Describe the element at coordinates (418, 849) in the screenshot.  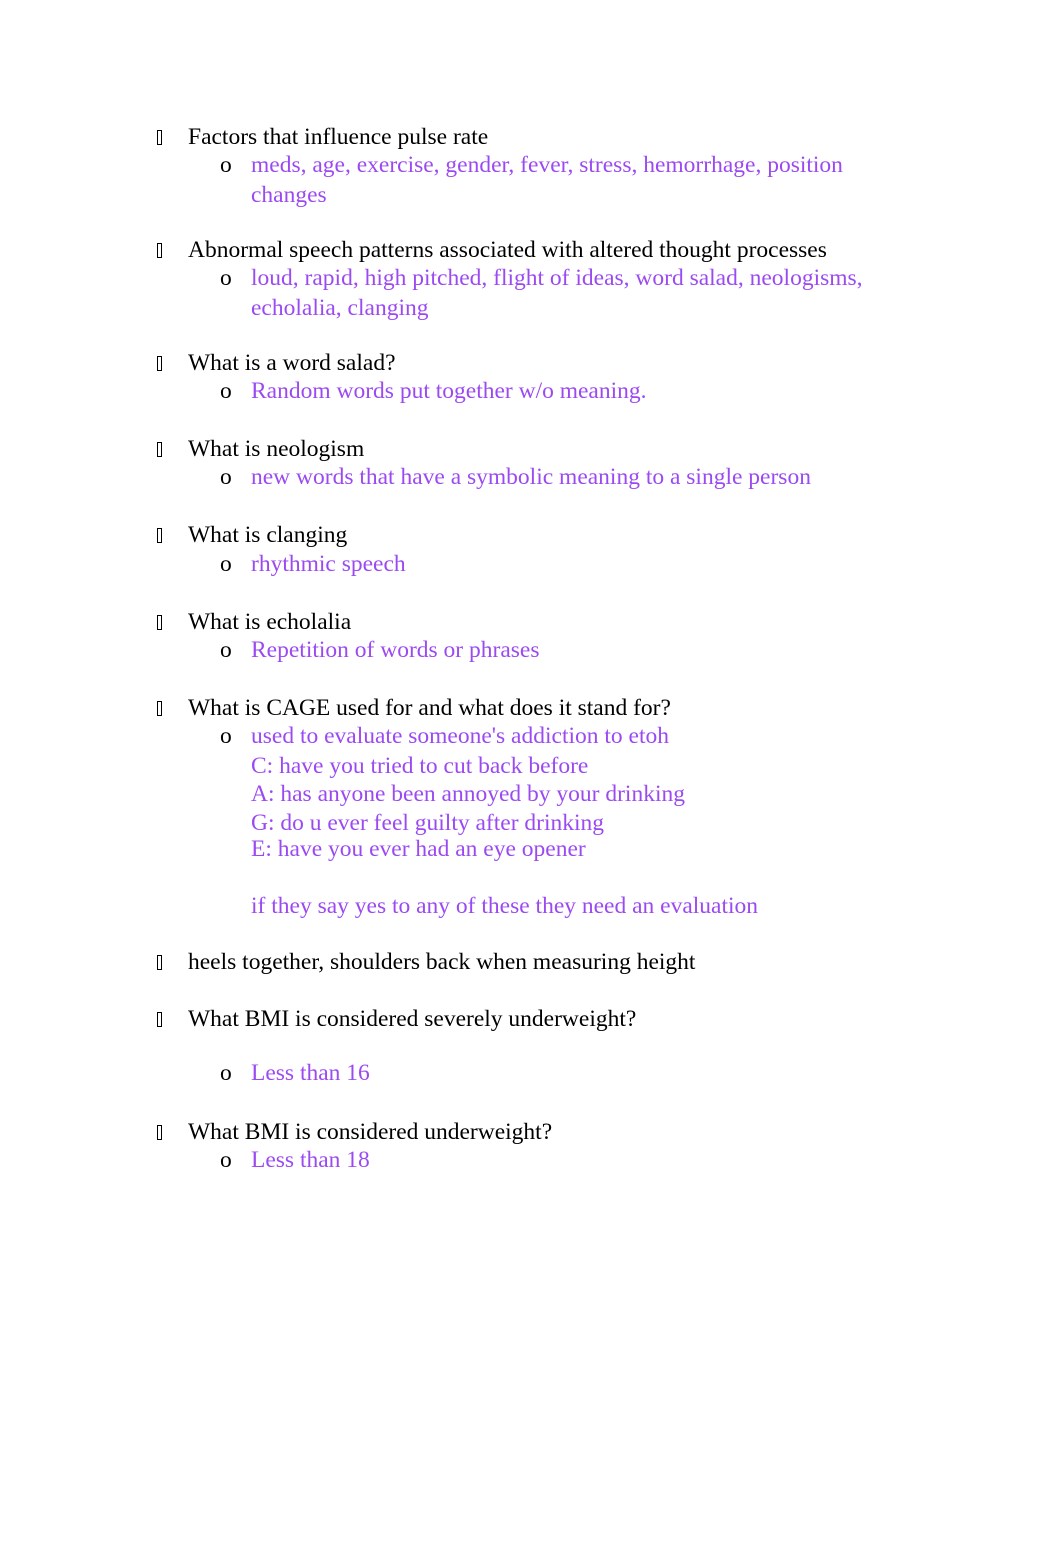
I see `answer-text: E: have you ever had an eye opener` at that location.